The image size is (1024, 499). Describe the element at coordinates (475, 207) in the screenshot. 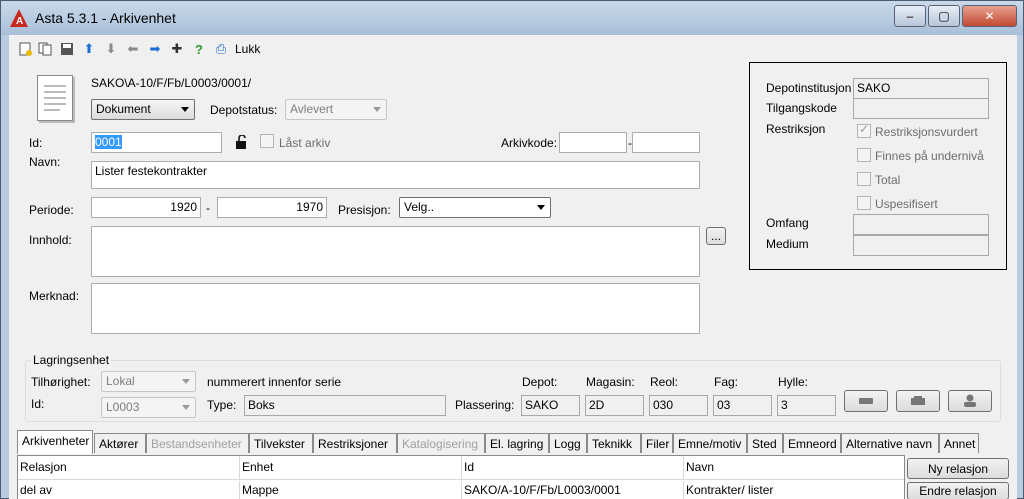

I see `presisjon-select: Velg..` at that location.